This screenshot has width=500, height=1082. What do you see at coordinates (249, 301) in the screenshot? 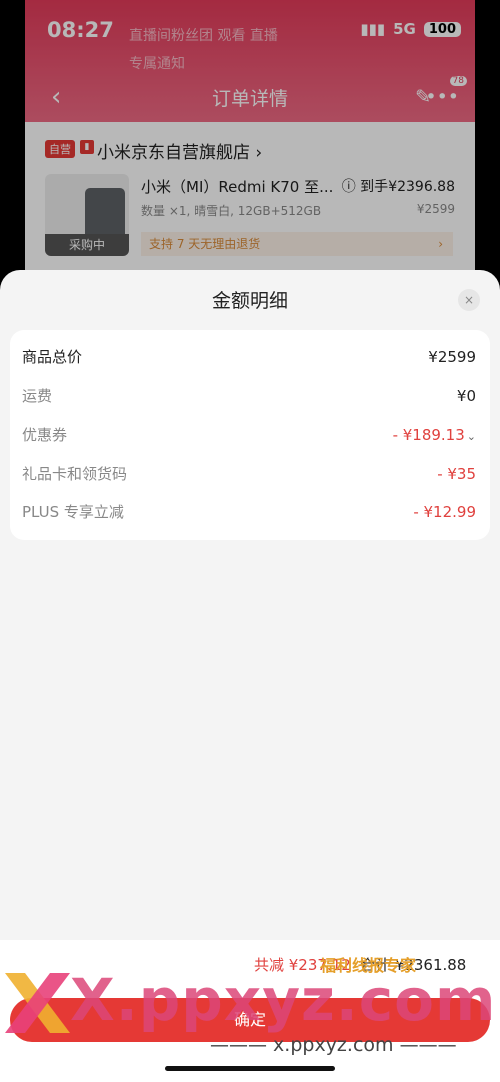
I see `sheet-title: 金额明细` at bounding box center [249, 301].